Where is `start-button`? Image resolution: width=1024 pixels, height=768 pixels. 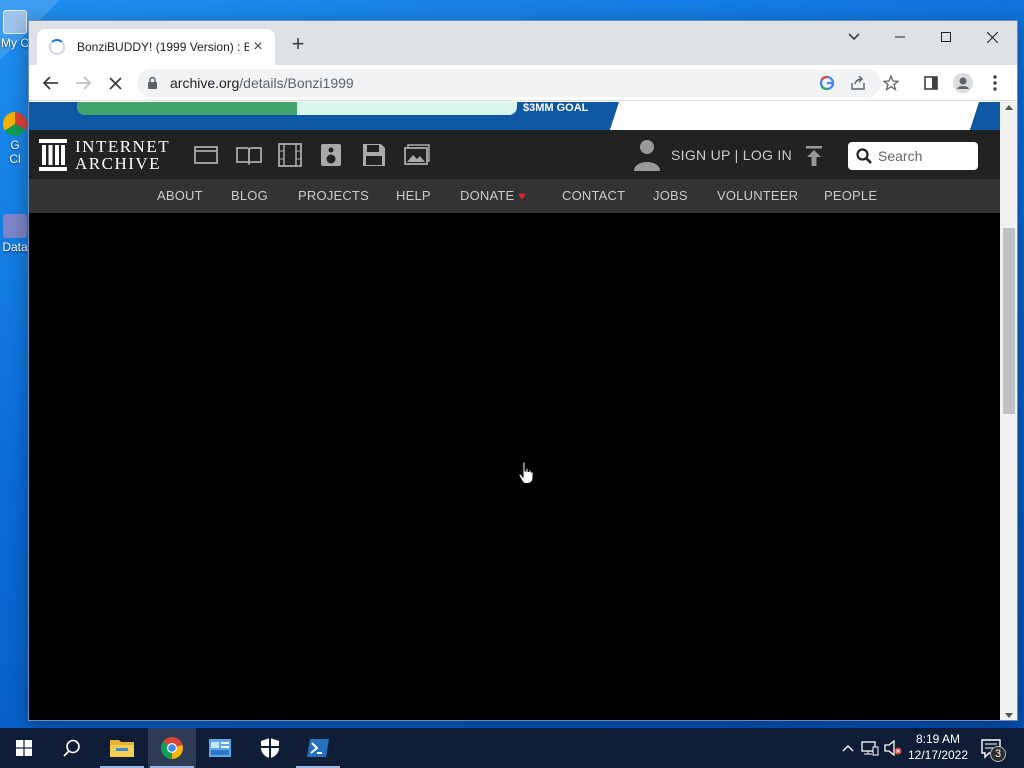 start-button is located at coordinates (24, 748).